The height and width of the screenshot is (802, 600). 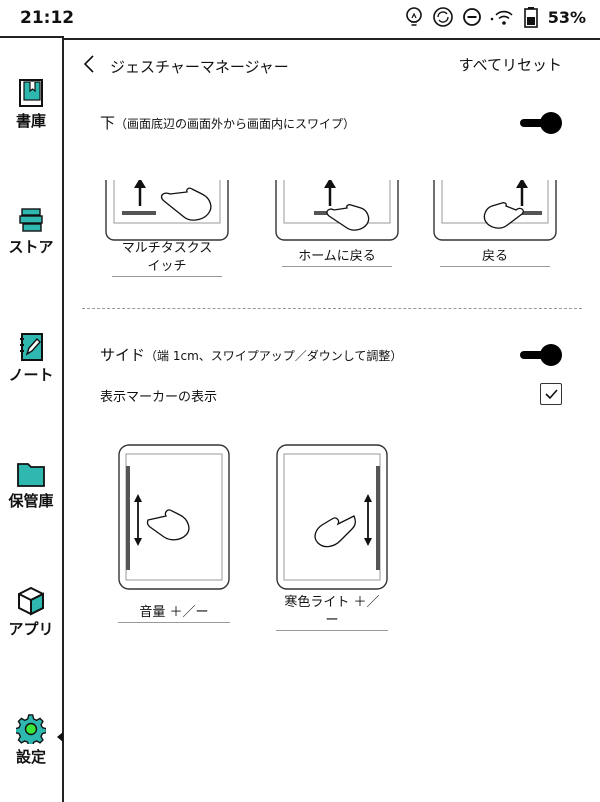 I want to click on wifi-icon, so click(x=501, y=17).